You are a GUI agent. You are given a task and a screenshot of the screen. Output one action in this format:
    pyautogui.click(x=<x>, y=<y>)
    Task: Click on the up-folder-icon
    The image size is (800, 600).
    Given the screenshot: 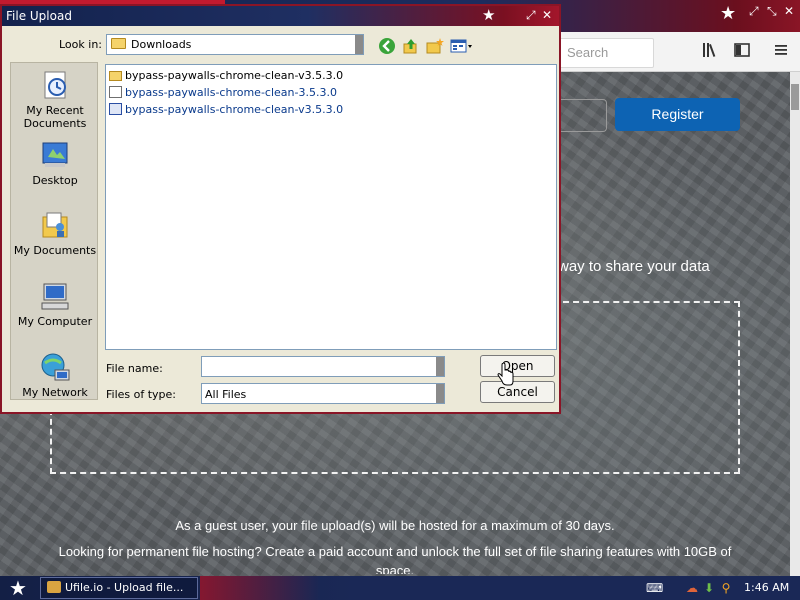 What is the action you would take?
    pyautogui.click(x=411, y=46)
    